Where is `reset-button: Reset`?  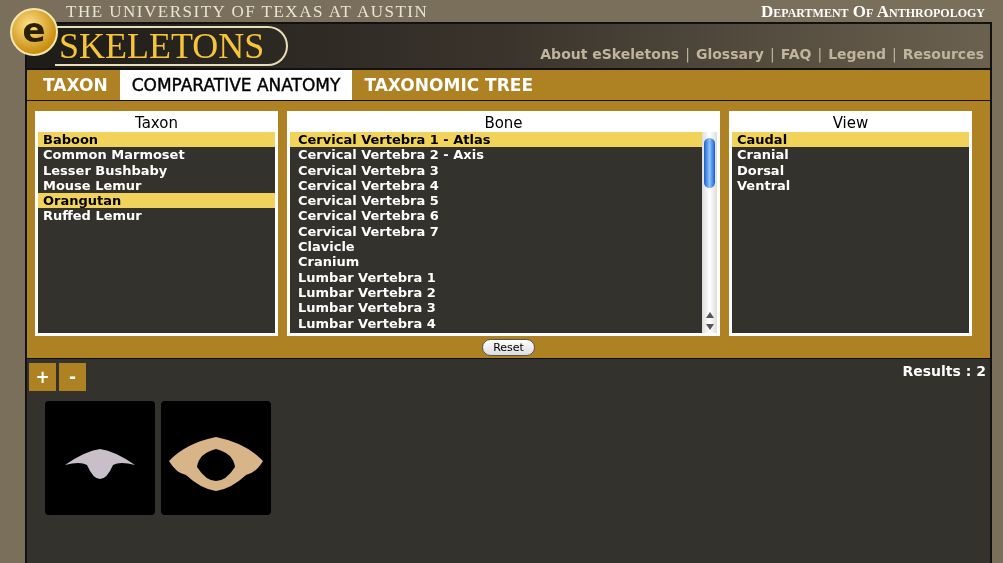
reset-button: Reset is located at coordinates (508, 347).